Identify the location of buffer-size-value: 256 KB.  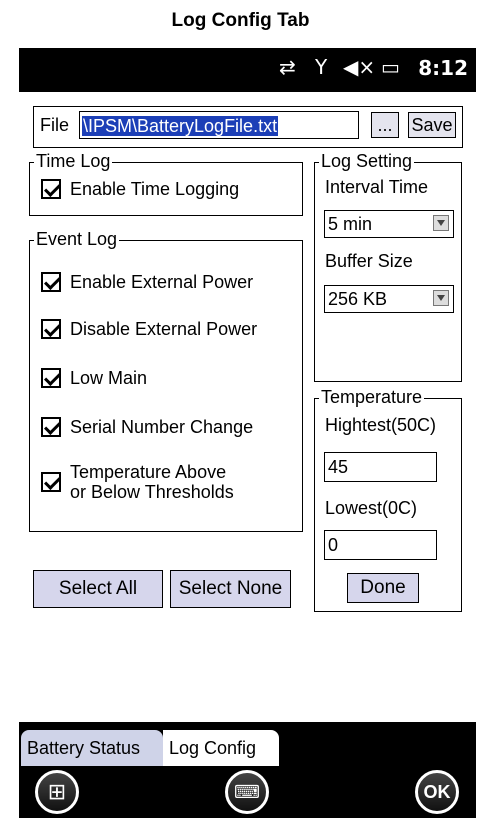
(358, 299).